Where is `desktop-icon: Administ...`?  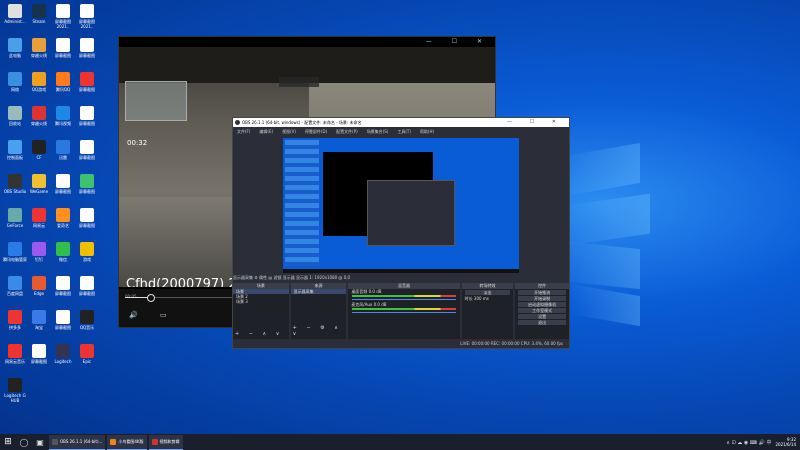 desktop-icon: Administ... is located at coordinates (15, 21).